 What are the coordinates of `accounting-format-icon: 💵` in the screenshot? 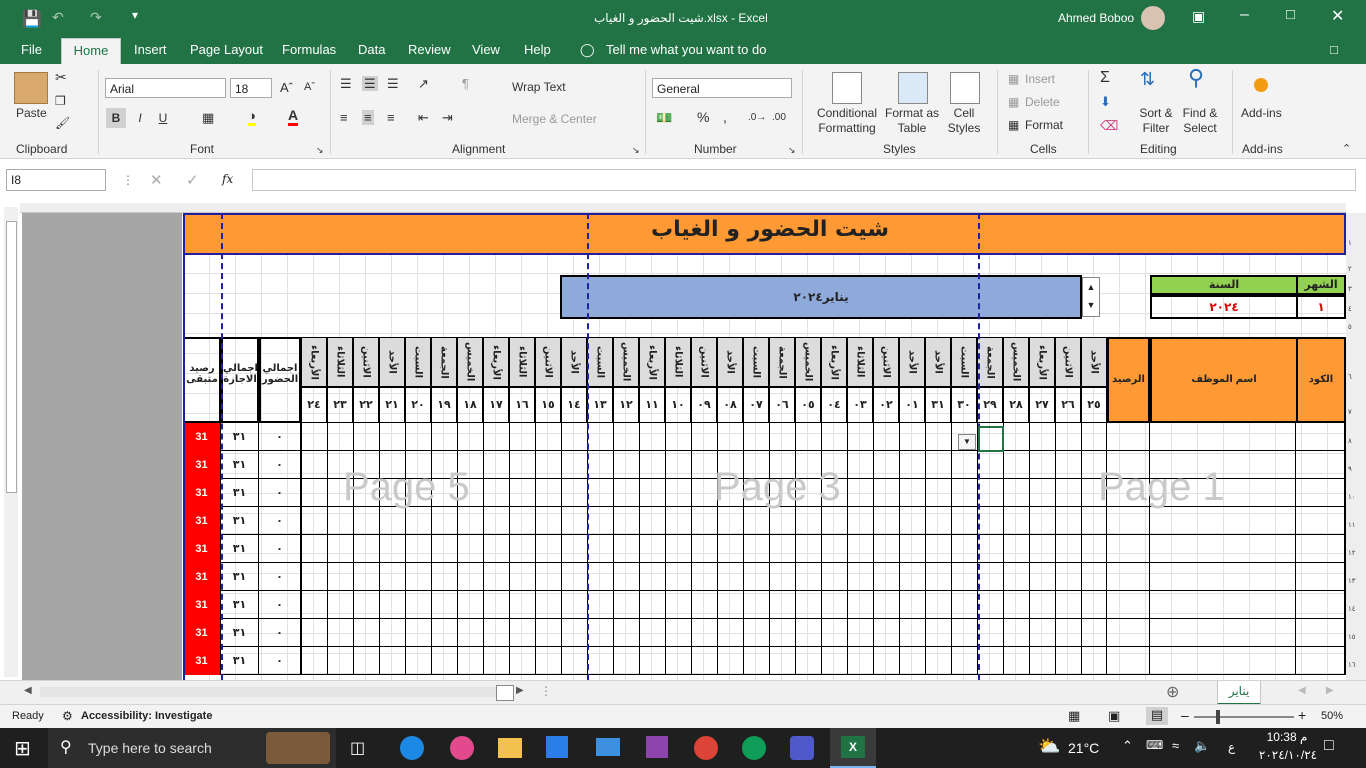 It's located at (664, 117).